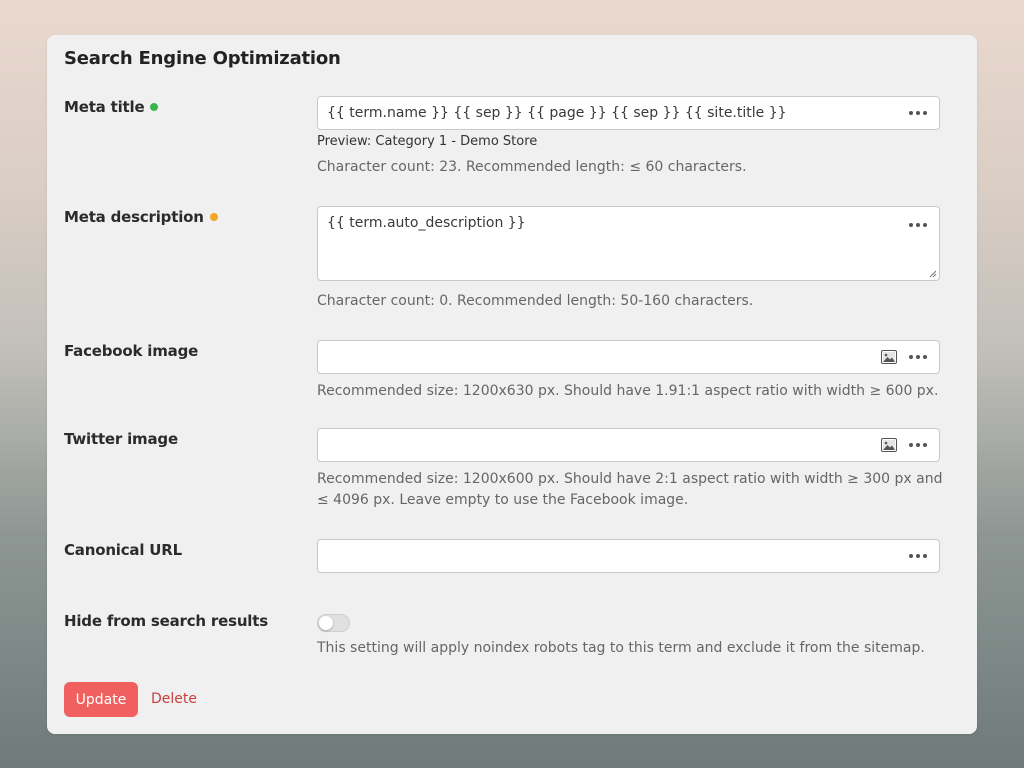 This screenshot has height=768, width=1024. I want to click on hide-from-search-label: Hide from search results, so click(166, 621).